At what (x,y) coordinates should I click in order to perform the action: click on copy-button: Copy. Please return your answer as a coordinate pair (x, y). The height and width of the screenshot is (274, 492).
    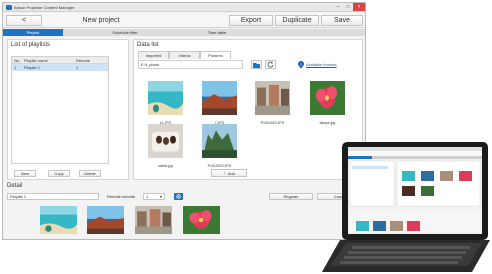
    Looking at the image, I should click on (59, 173).